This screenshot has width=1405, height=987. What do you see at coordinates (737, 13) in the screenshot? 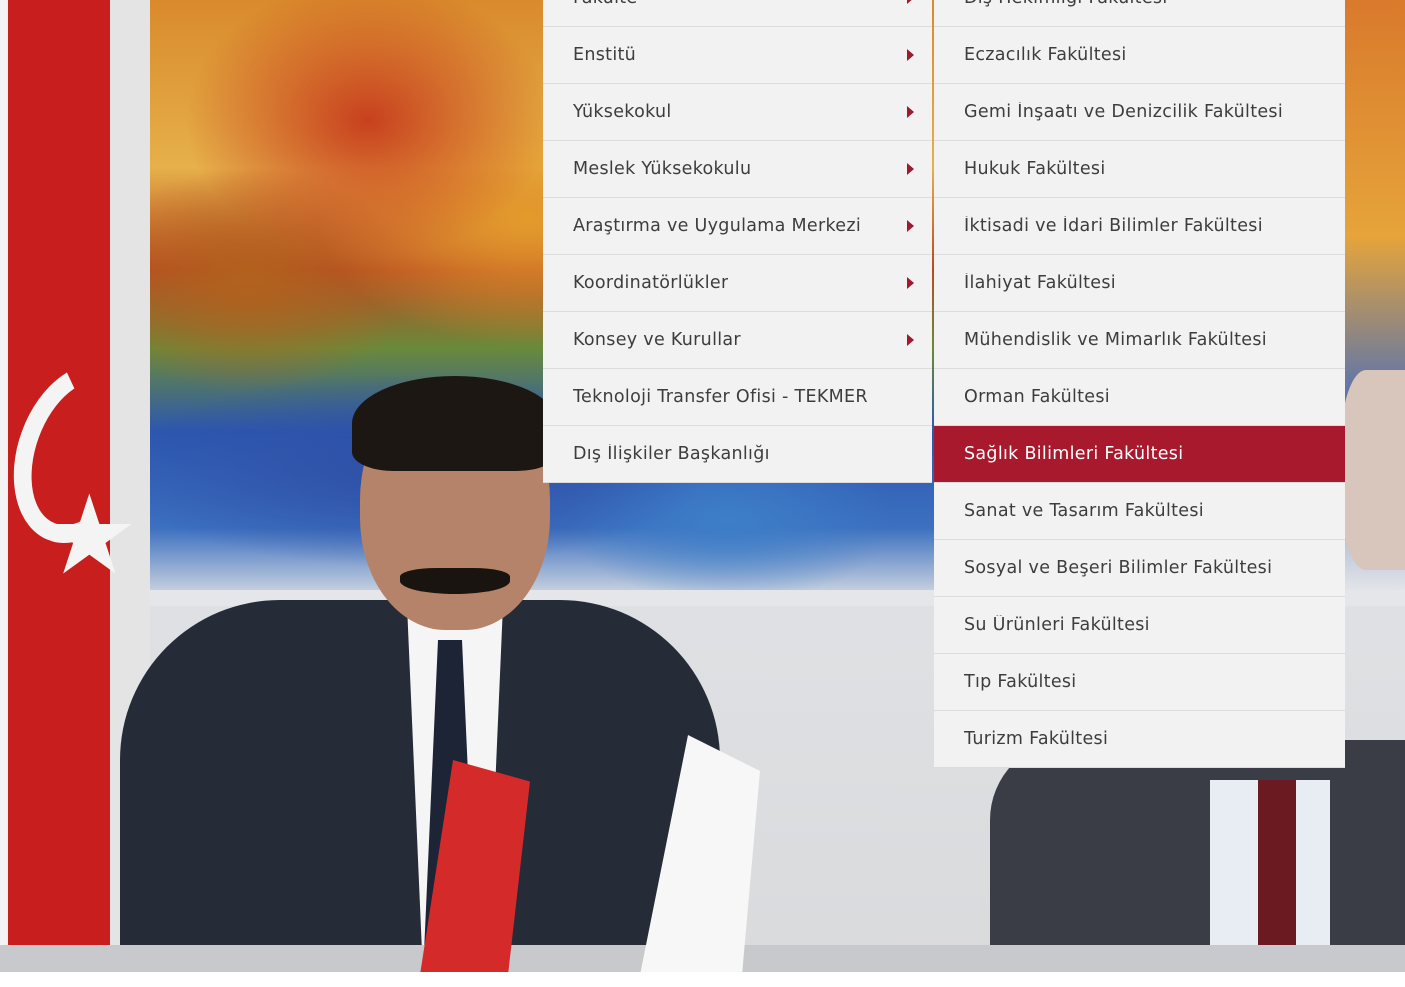
I see `menu-item-fakulte: Fakülte` at bounding box center [737, 13].